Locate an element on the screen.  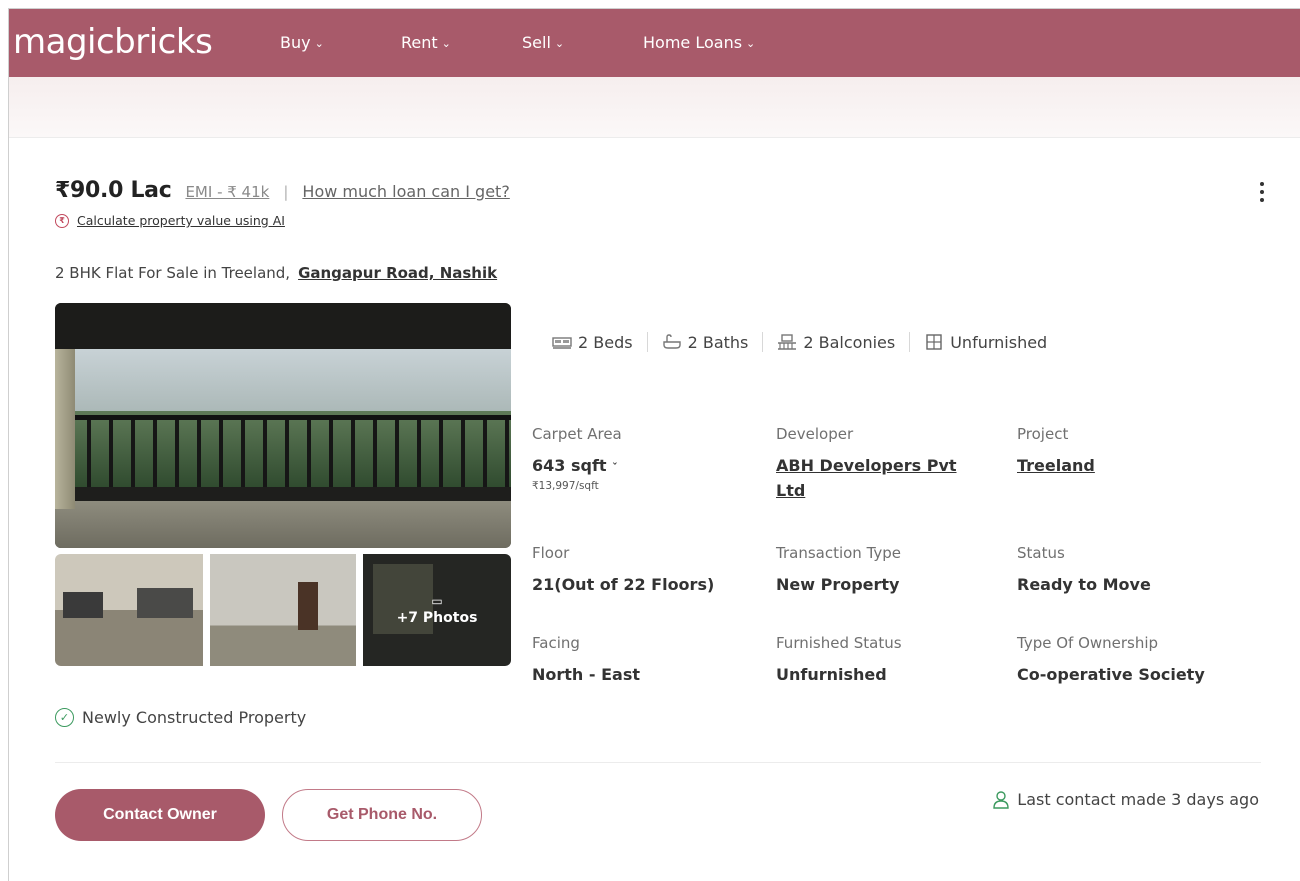
more-photos-overlay: ▭ +7 Photos is located at coordinates (437, 610).